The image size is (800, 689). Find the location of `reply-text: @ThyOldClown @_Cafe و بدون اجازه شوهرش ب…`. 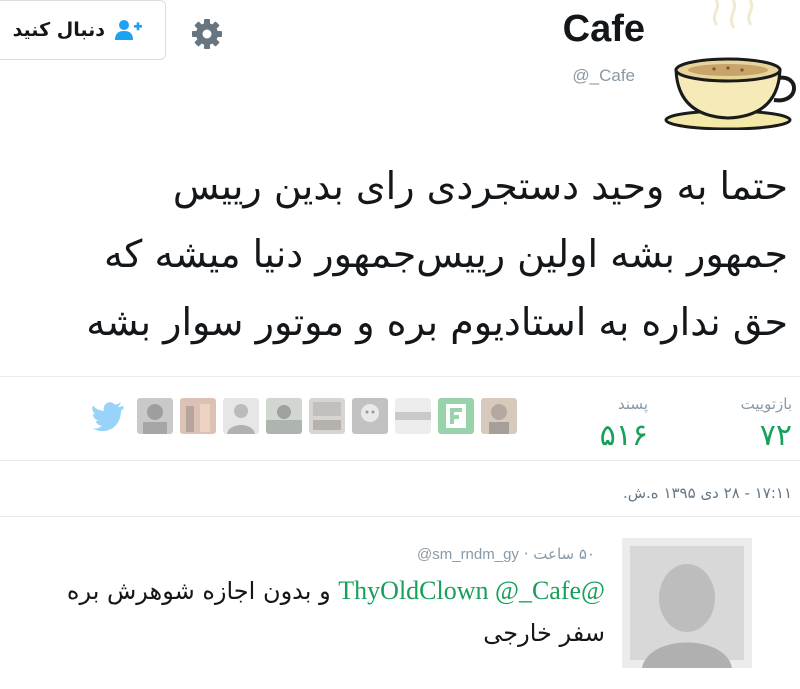

reply-text: @ThyOldClown @_Cafe و بدون اجازه شوهرش ب… is located at coordinates (305, 612).